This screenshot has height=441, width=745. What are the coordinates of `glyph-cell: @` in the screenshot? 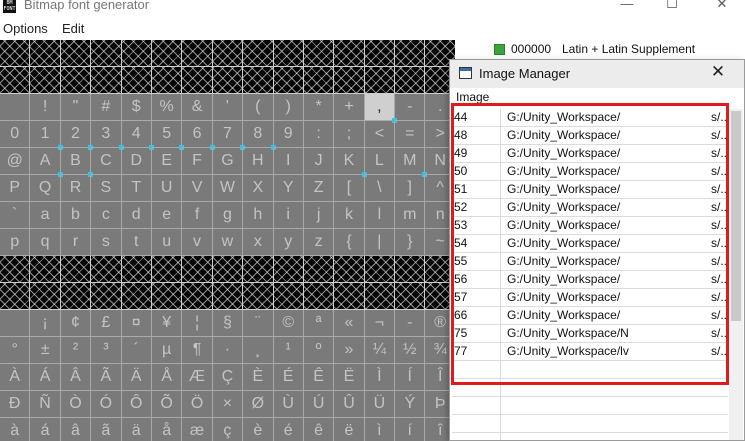 It's located at (15, 161).